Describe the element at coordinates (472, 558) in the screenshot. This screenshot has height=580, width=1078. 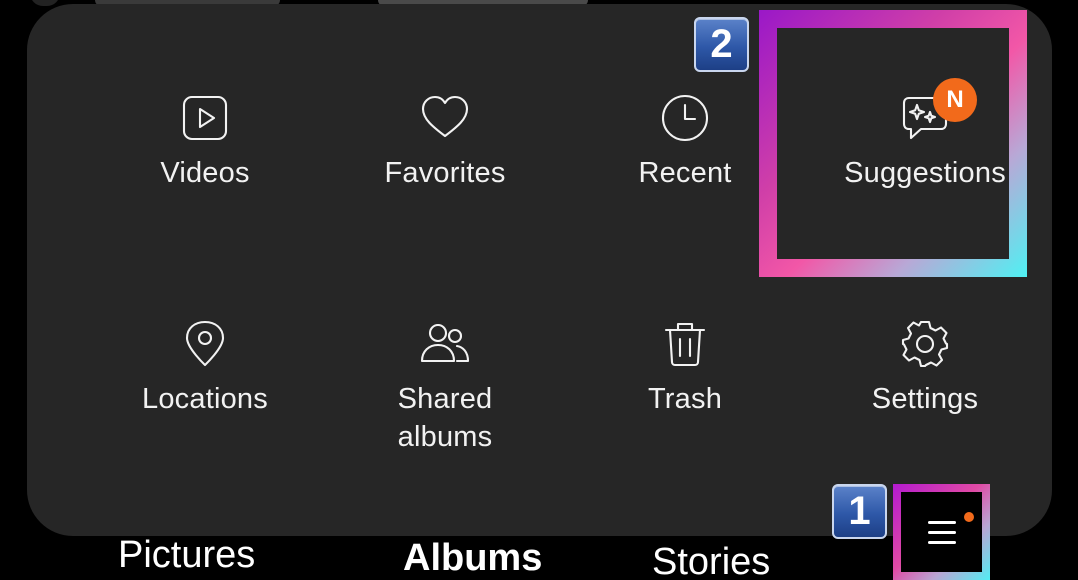
I see `tab-albums: Albums` at that location.